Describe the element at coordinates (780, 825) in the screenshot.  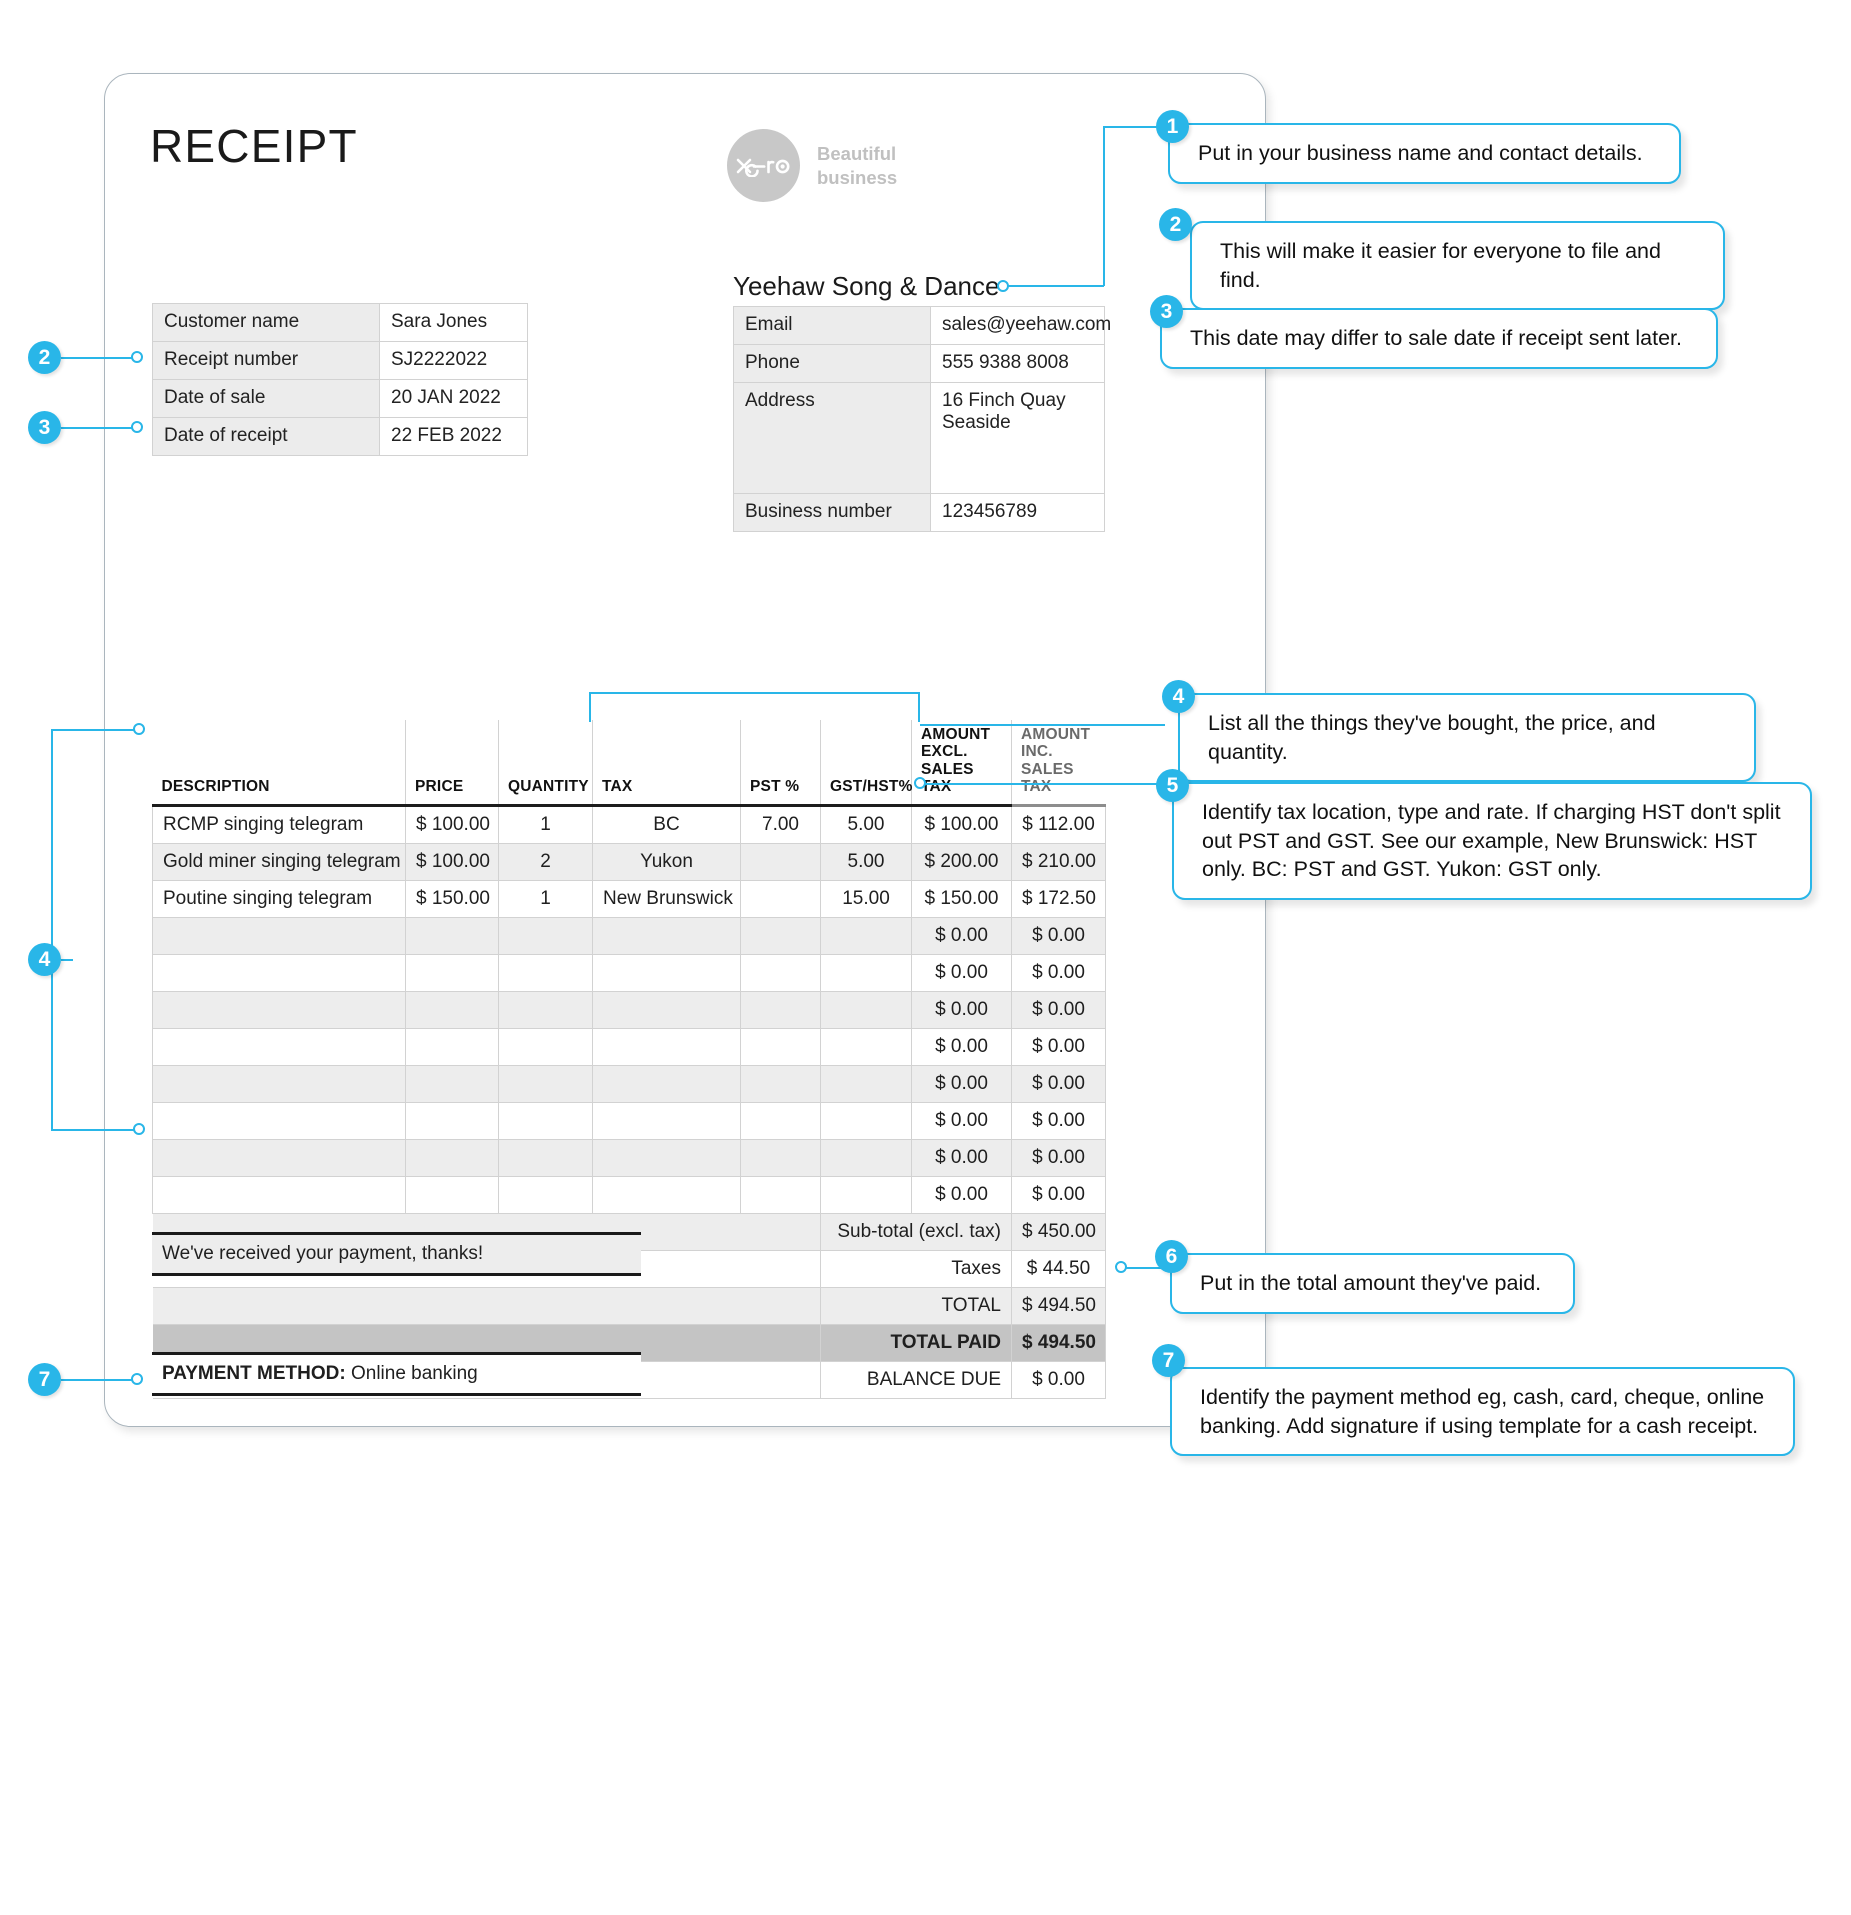
I see `line-item-pst: 7.00` at that location.